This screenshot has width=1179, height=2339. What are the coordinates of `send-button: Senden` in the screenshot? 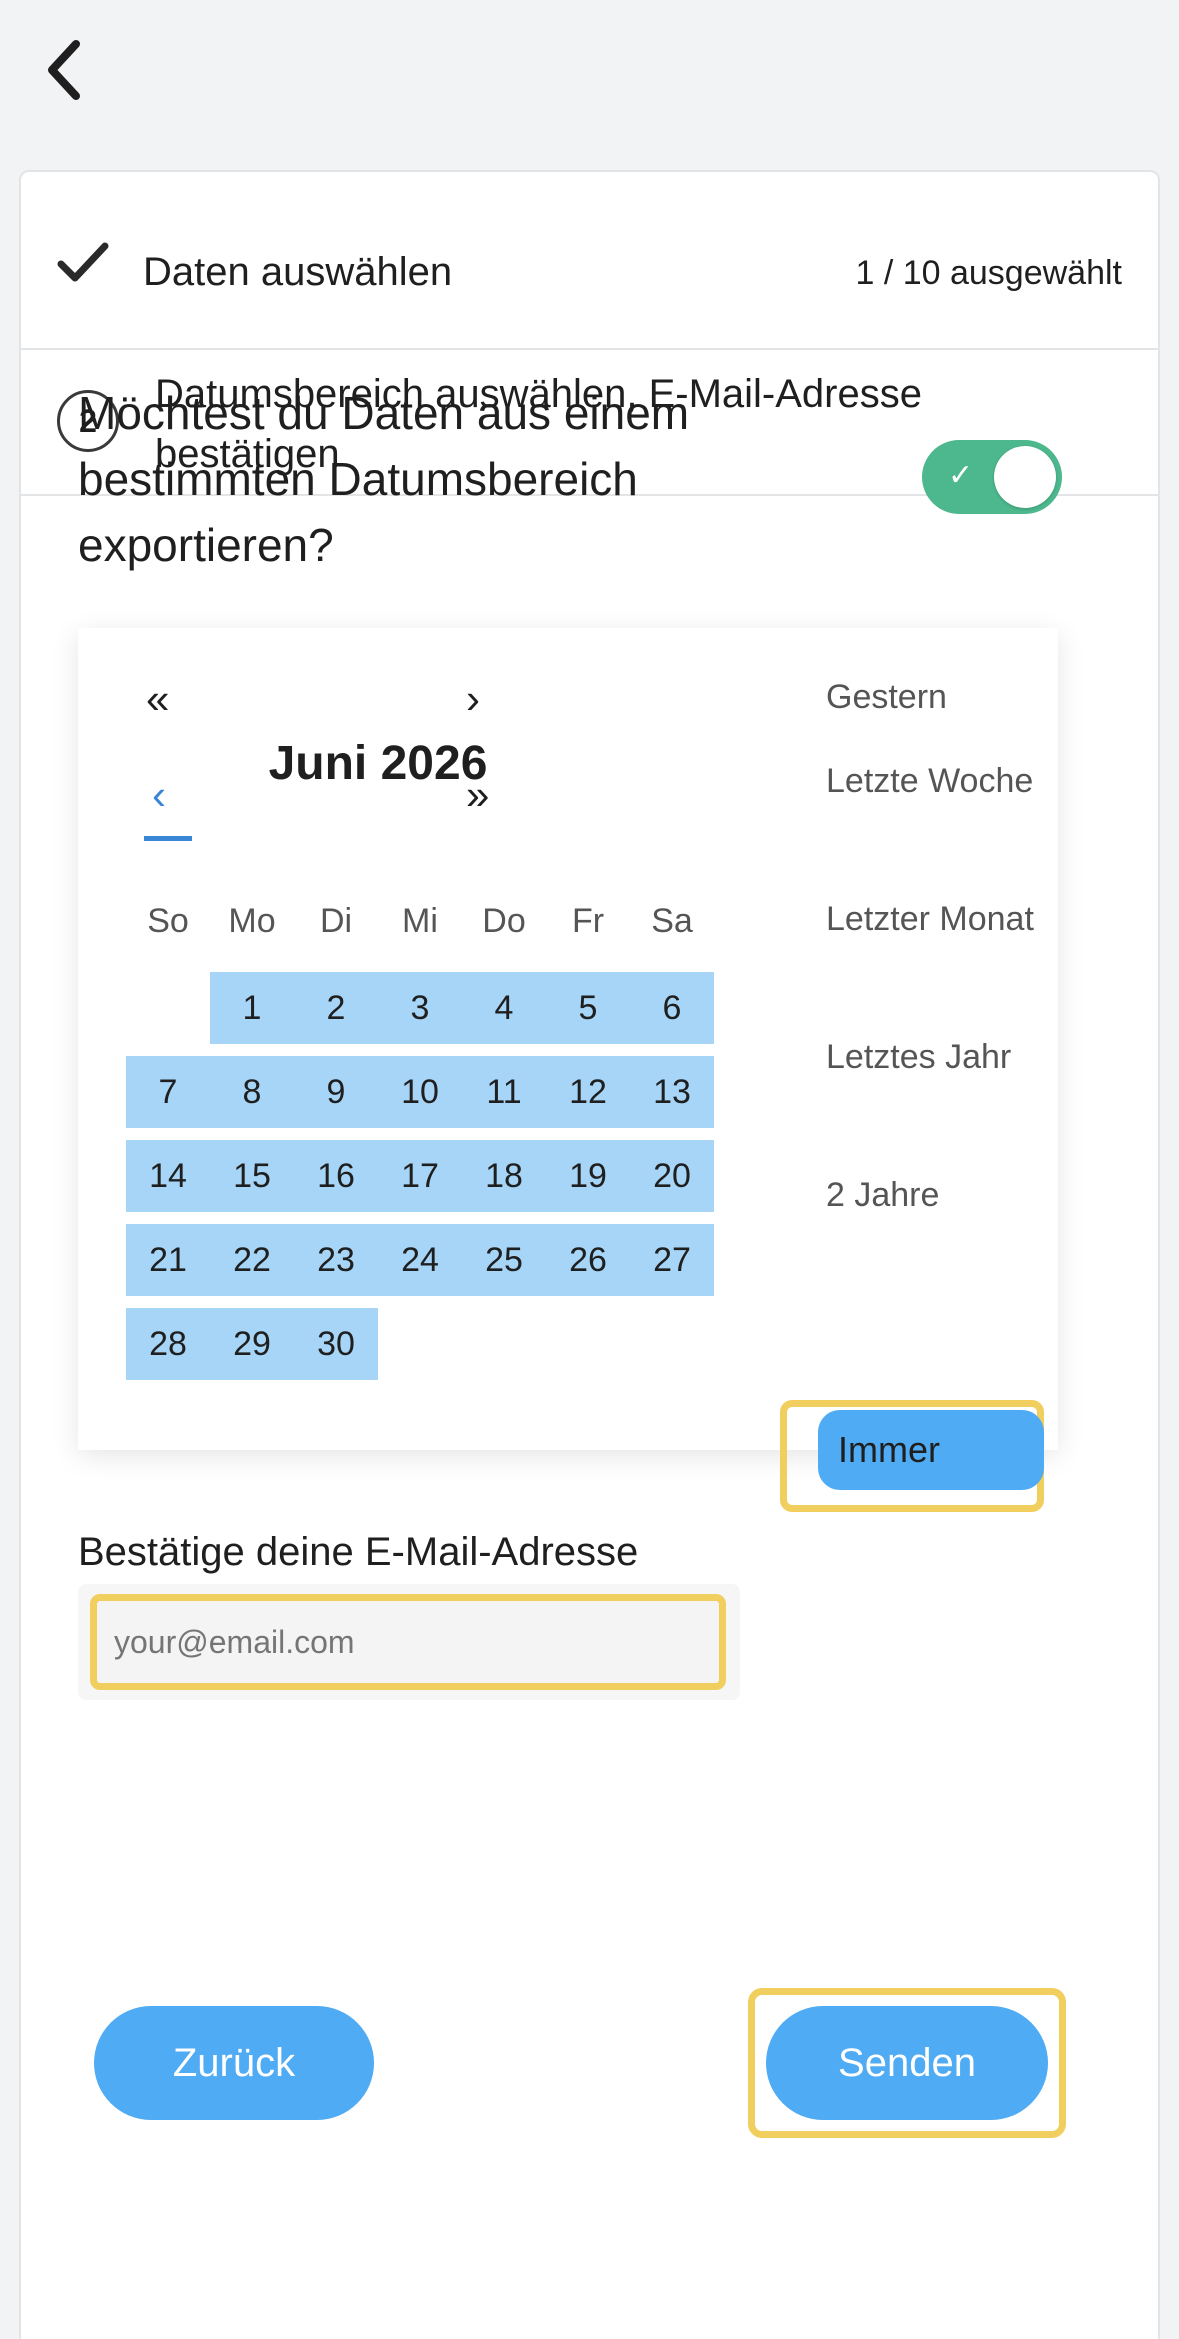 It's located at (907, 2063).